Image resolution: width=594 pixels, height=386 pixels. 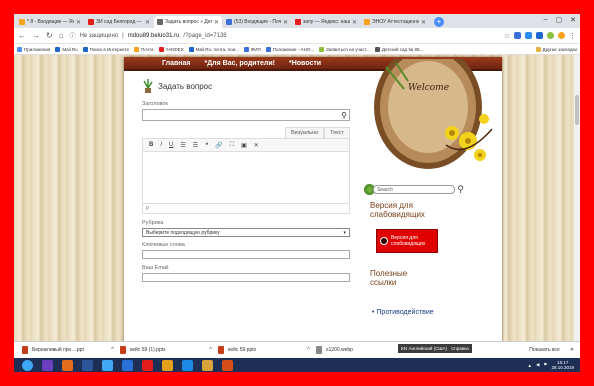 What do you see at coordinates (559, 20) in the screenshot?
I see `maximize-icon: ▢` at bounding box center [559, 20].